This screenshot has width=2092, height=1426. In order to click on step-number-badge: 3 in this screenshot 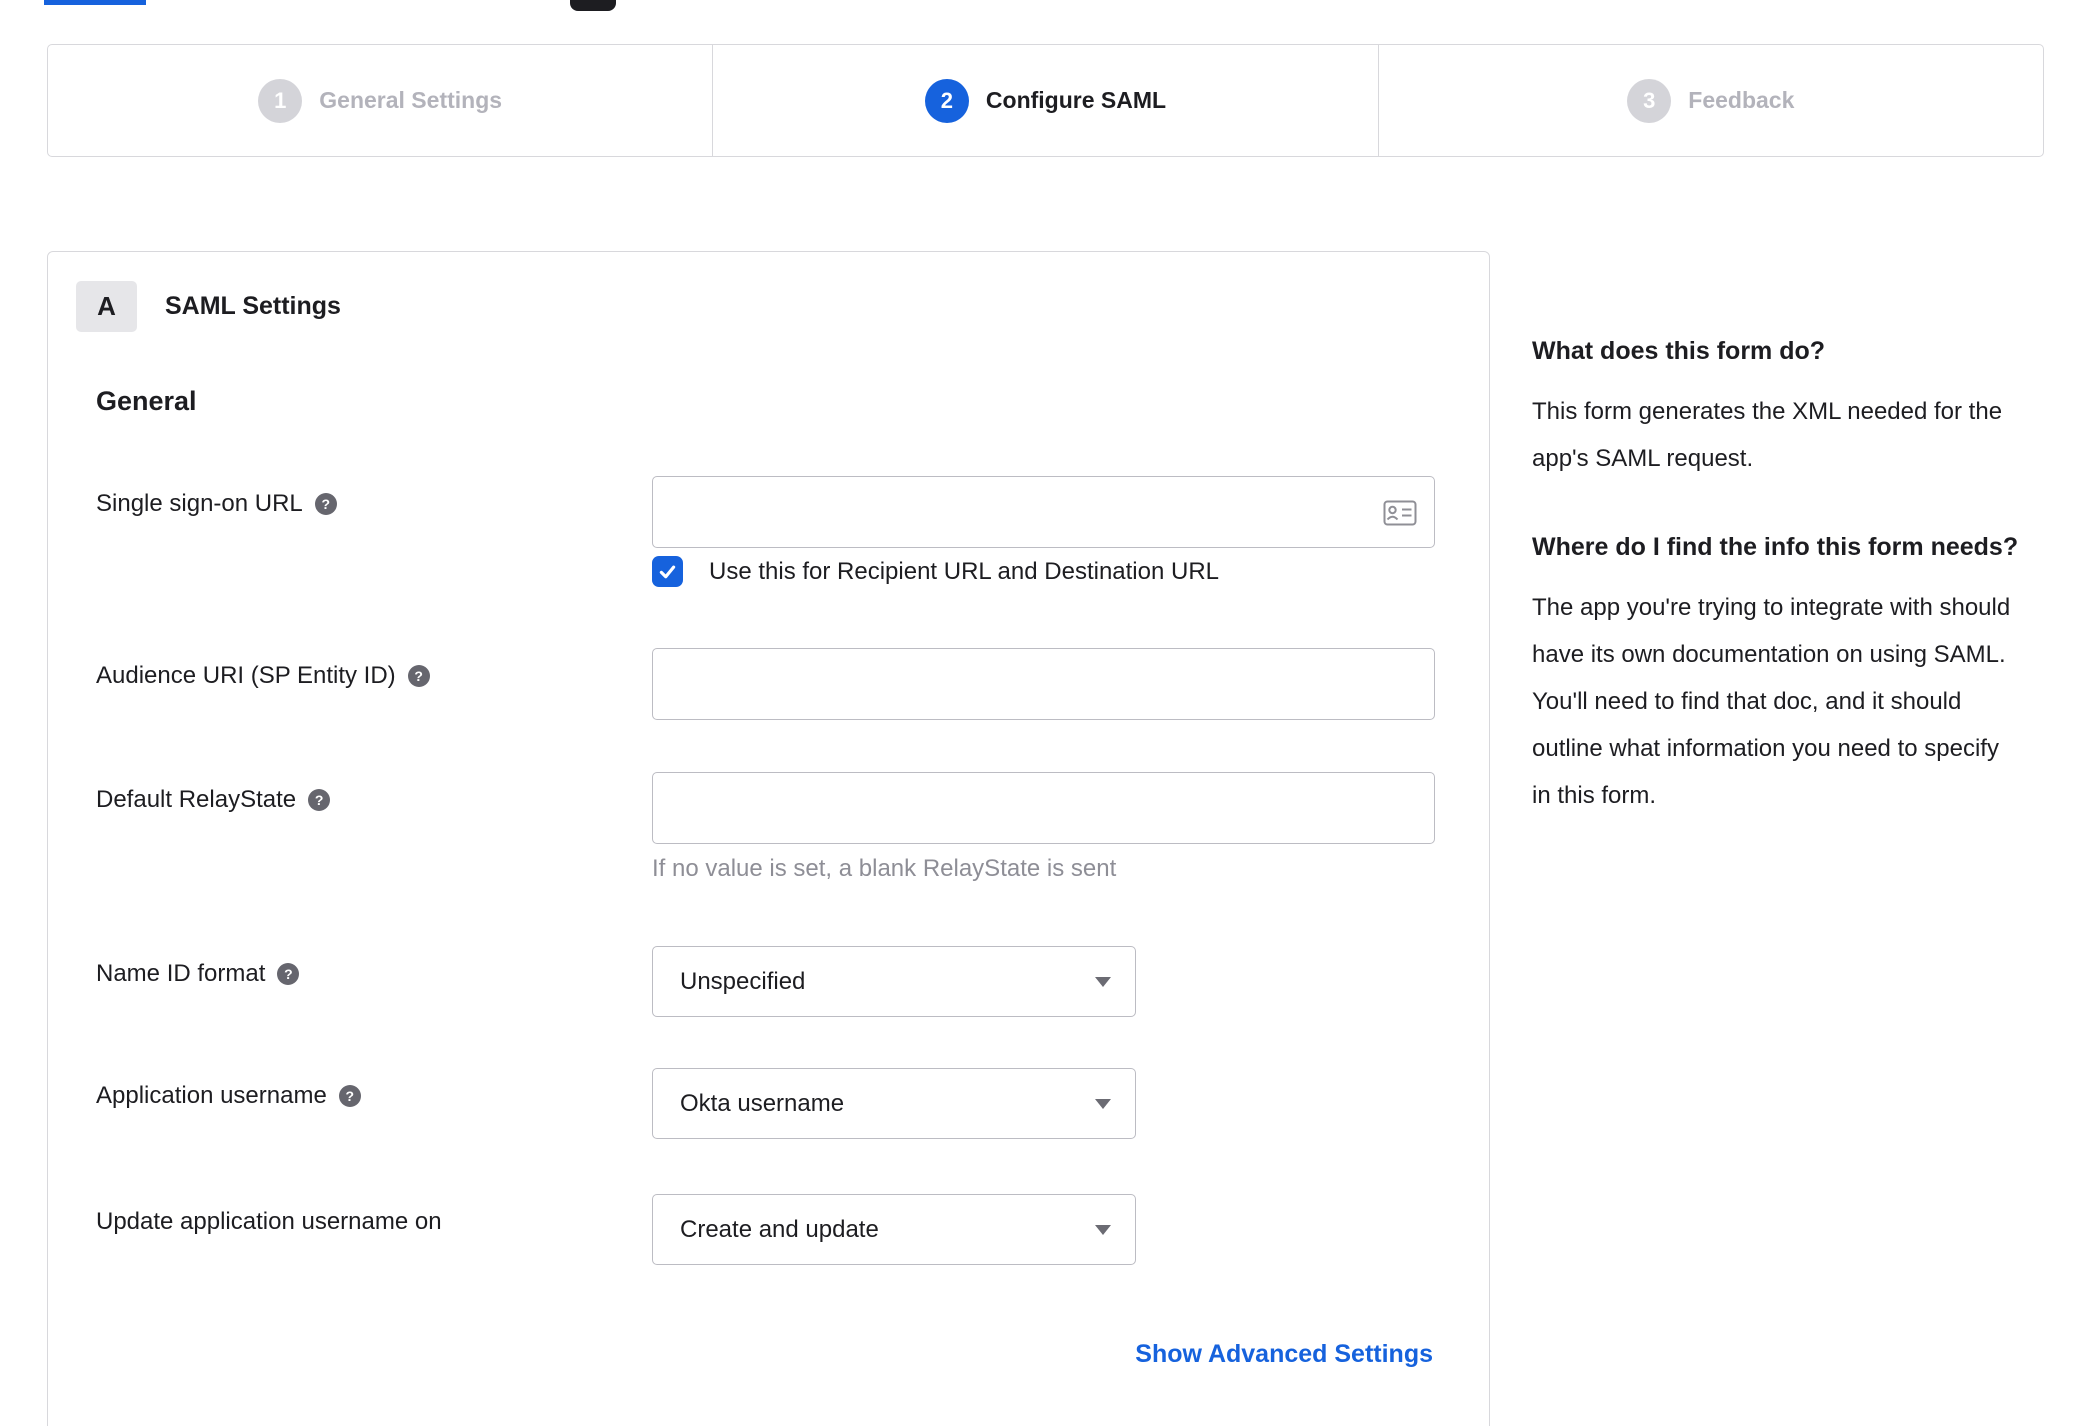, I will do `click(1649, 100)`.